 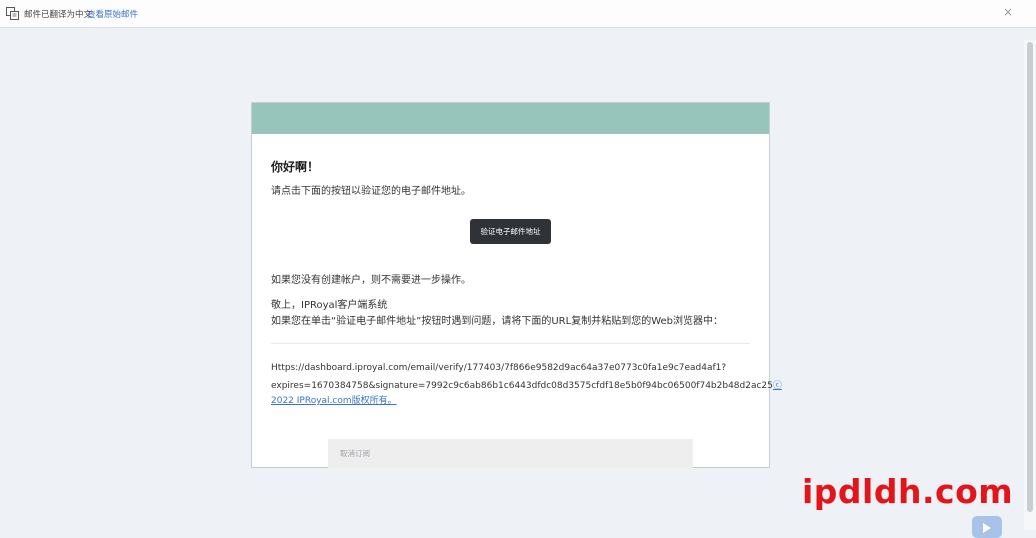 I want to click on translation-bar: 邮件已翻译为中文 查看原始邮件 ×, so click(x=518, y=14).